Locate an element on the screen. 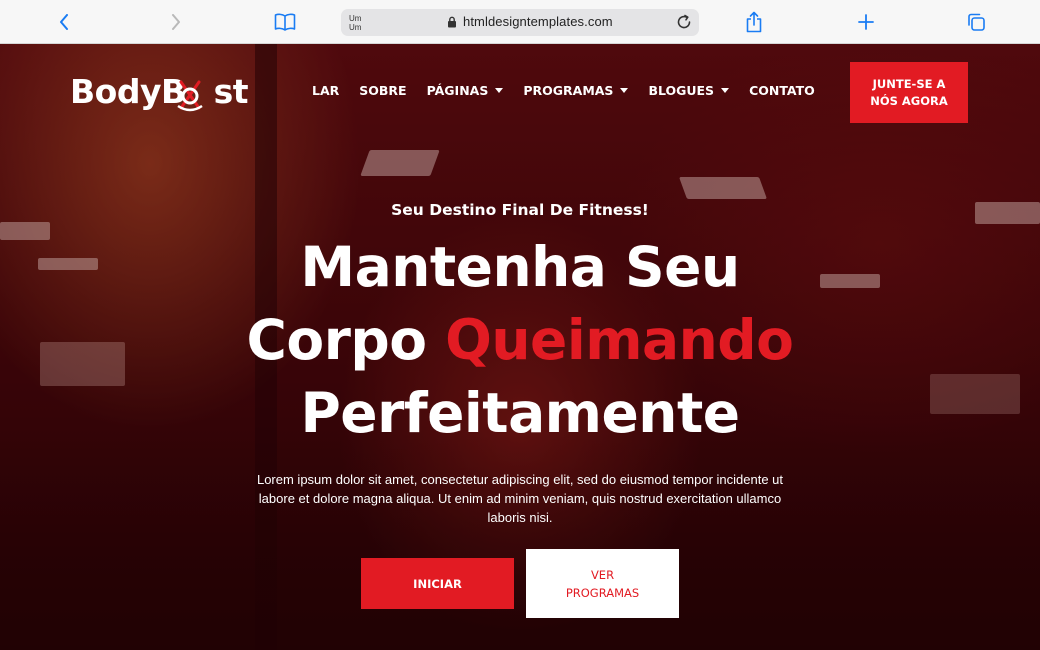  start-button-label: INICIAR is located at coordinates (437, 583).